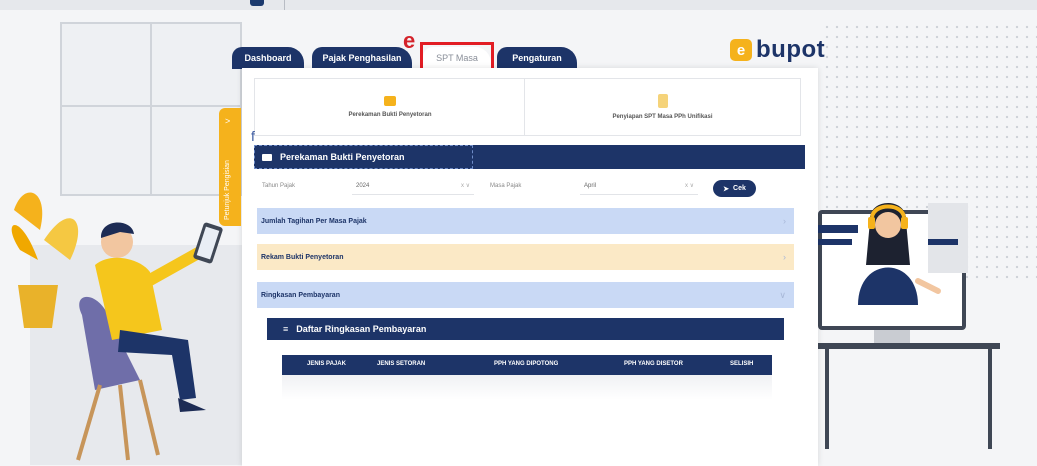  What do you see at coordinates (726, 189) in the screenshot?
I see `send-icon: ➤` at bounding box center [726, 189].